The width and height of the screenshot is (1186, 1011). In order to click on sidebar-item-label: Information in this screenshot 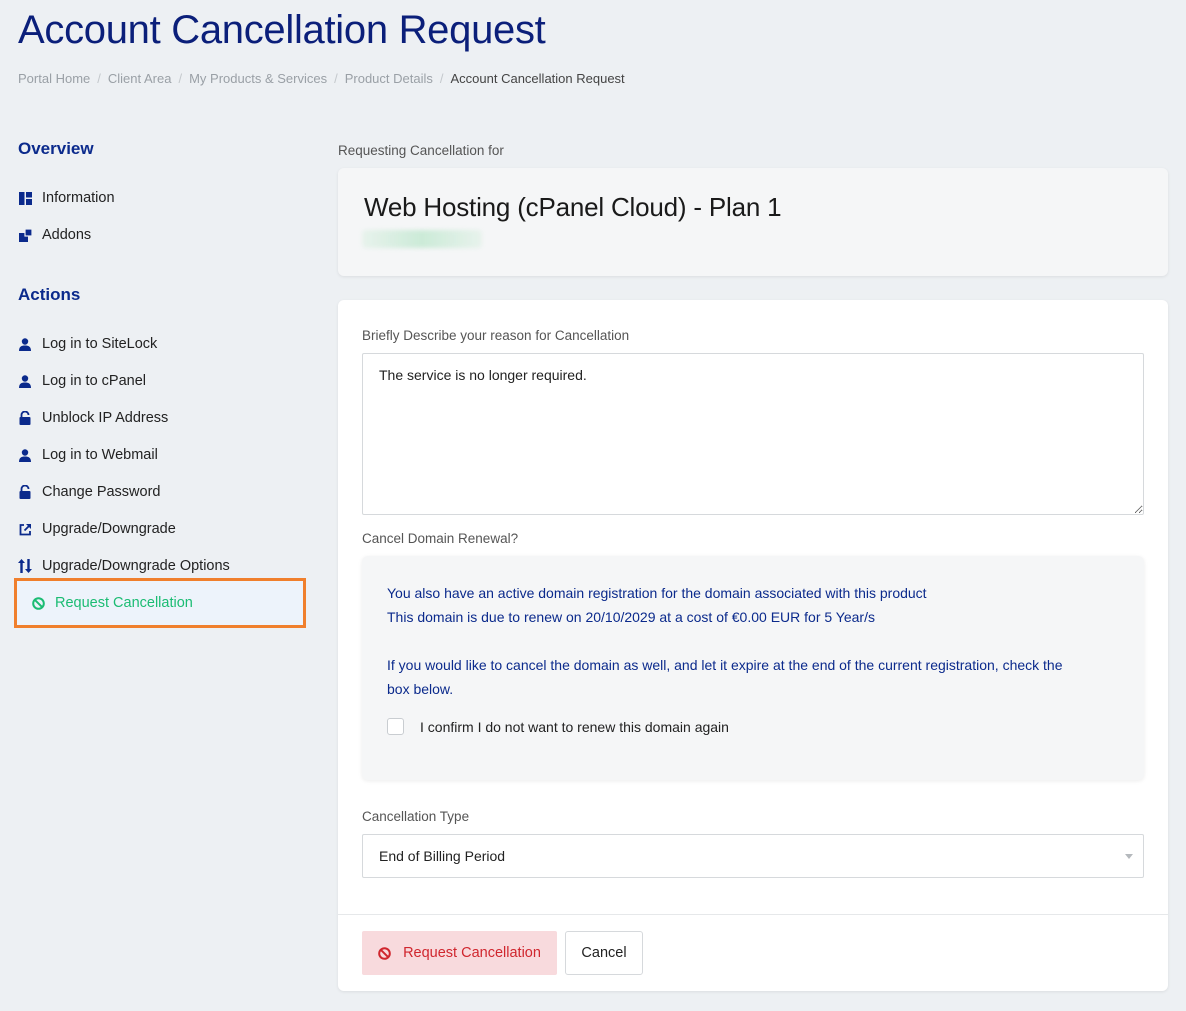, I will do `click(78, 198)`.